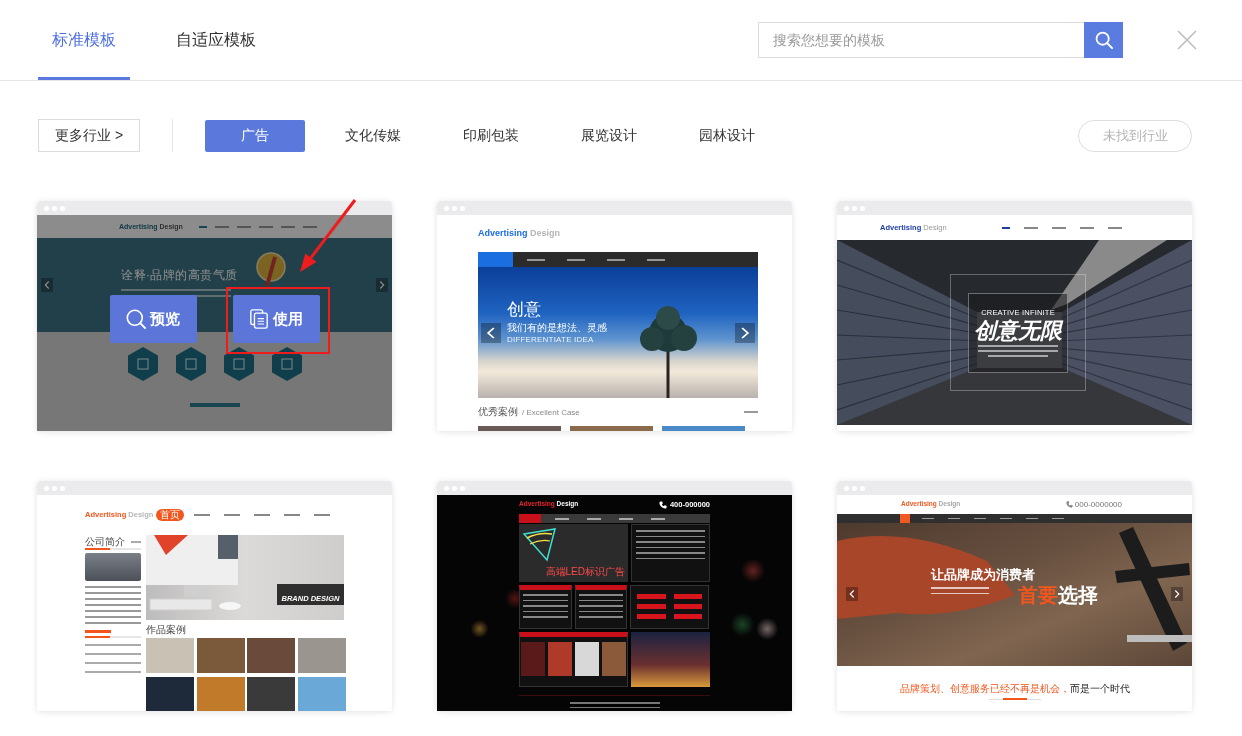 This screenshot has width=1242, height=736. What do you see at coordinates (585, 572) in the screenshot?
I see `banner-text: 高端LED标识广告` at bounding box center [585, 572].